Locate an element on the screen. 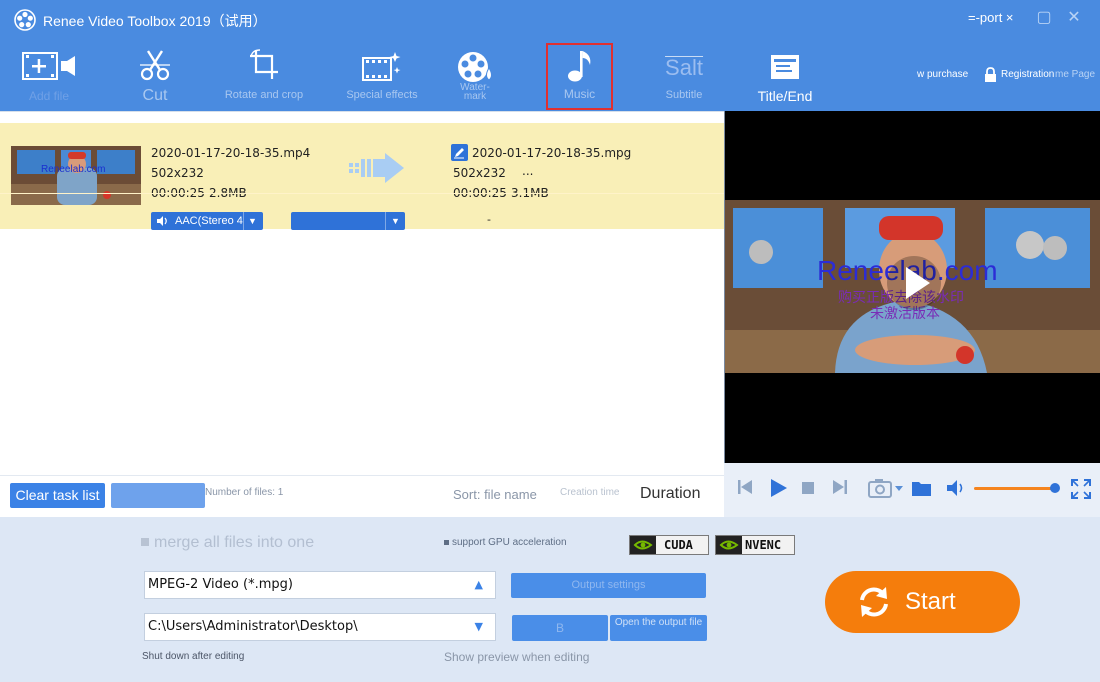 This screenshot has height=682, width=1100. camera-icon is located at coordinates (886, 488).